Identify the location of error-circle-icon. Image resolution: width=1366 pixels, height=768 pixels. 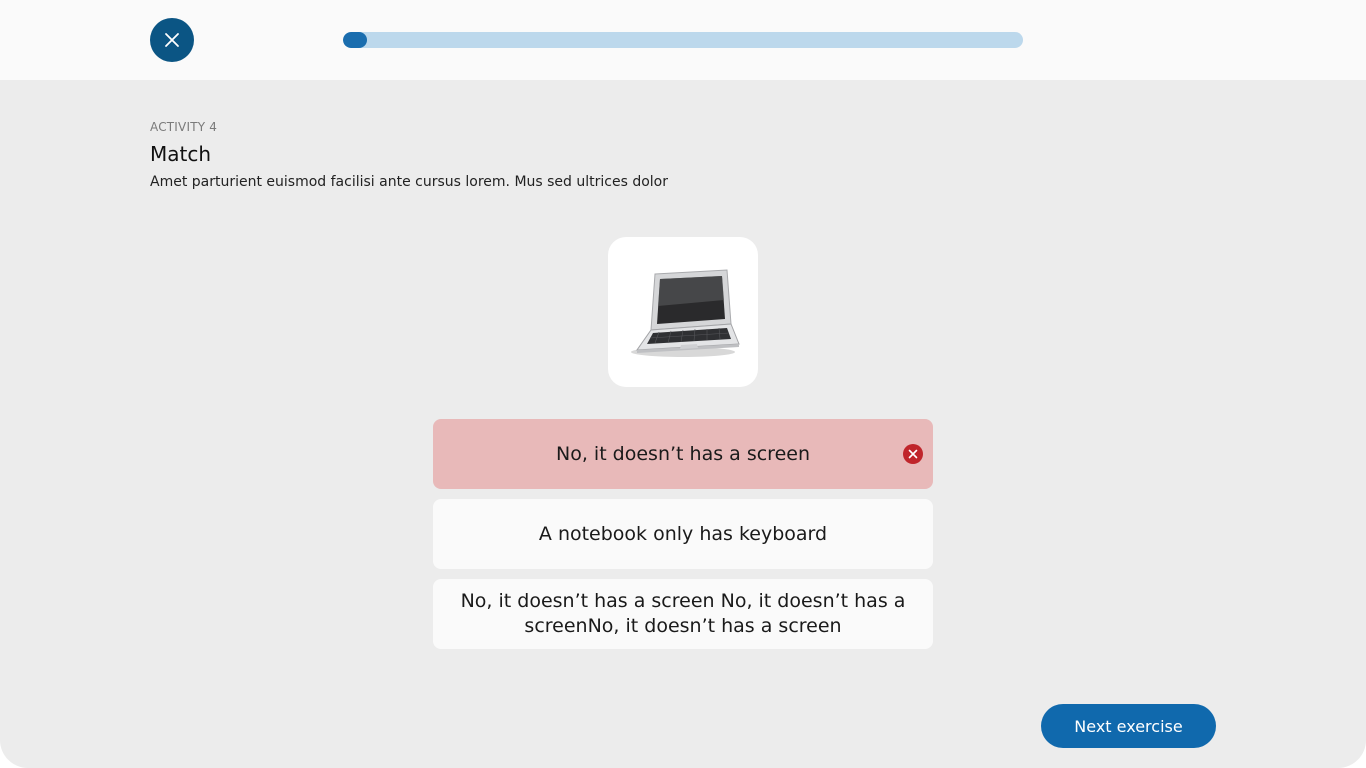
(913, 454).